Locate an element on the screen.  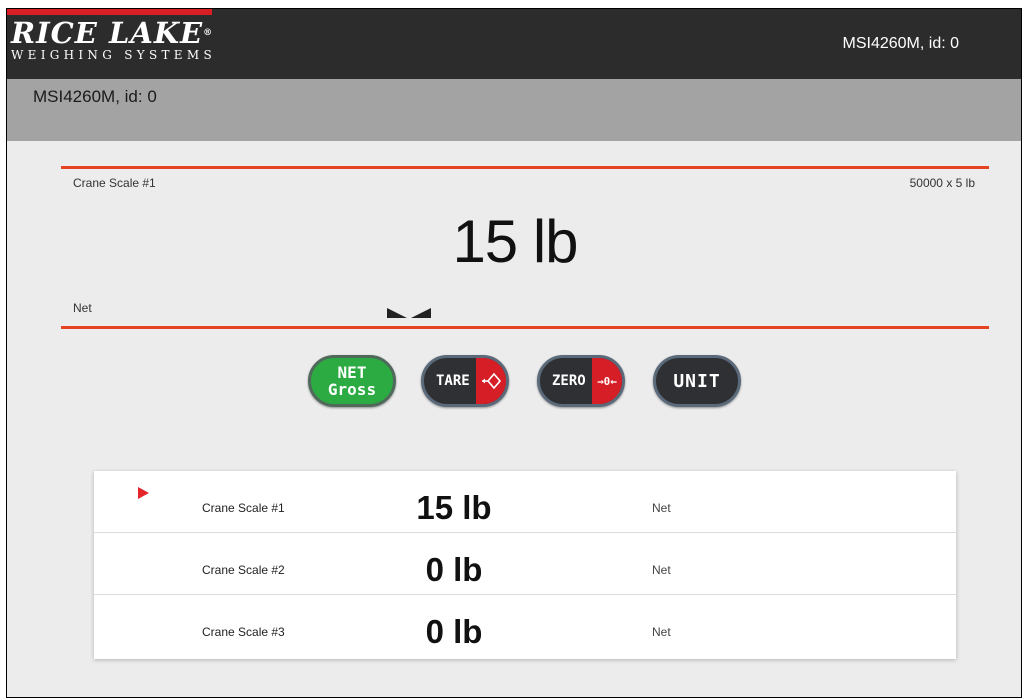
logo-tagline: WEIGHING SYSTEMS is located at coordinates (113, 55).